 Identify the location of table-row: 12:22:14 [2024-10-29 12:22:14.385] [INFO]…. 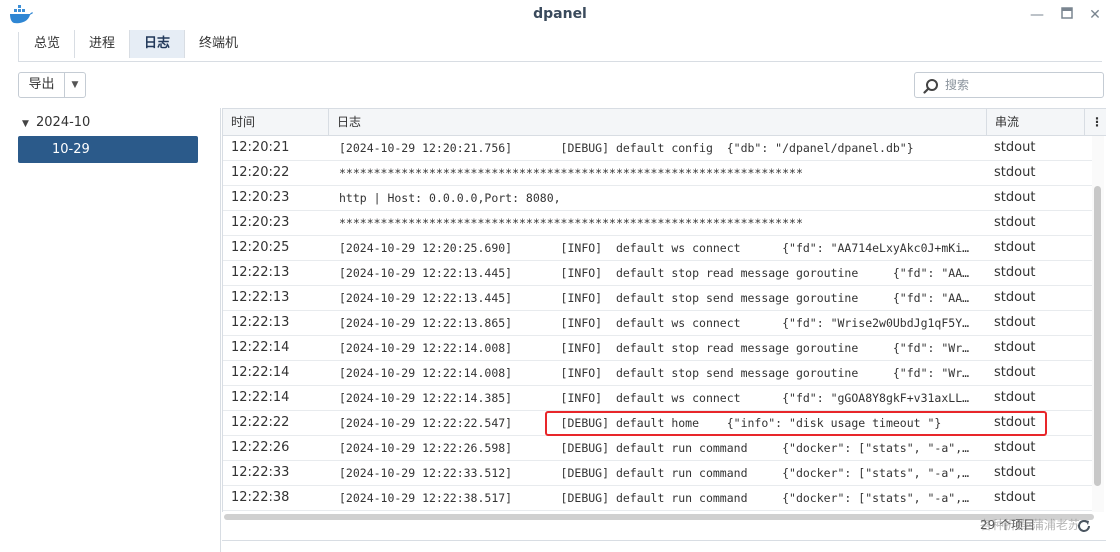
(658, 398).